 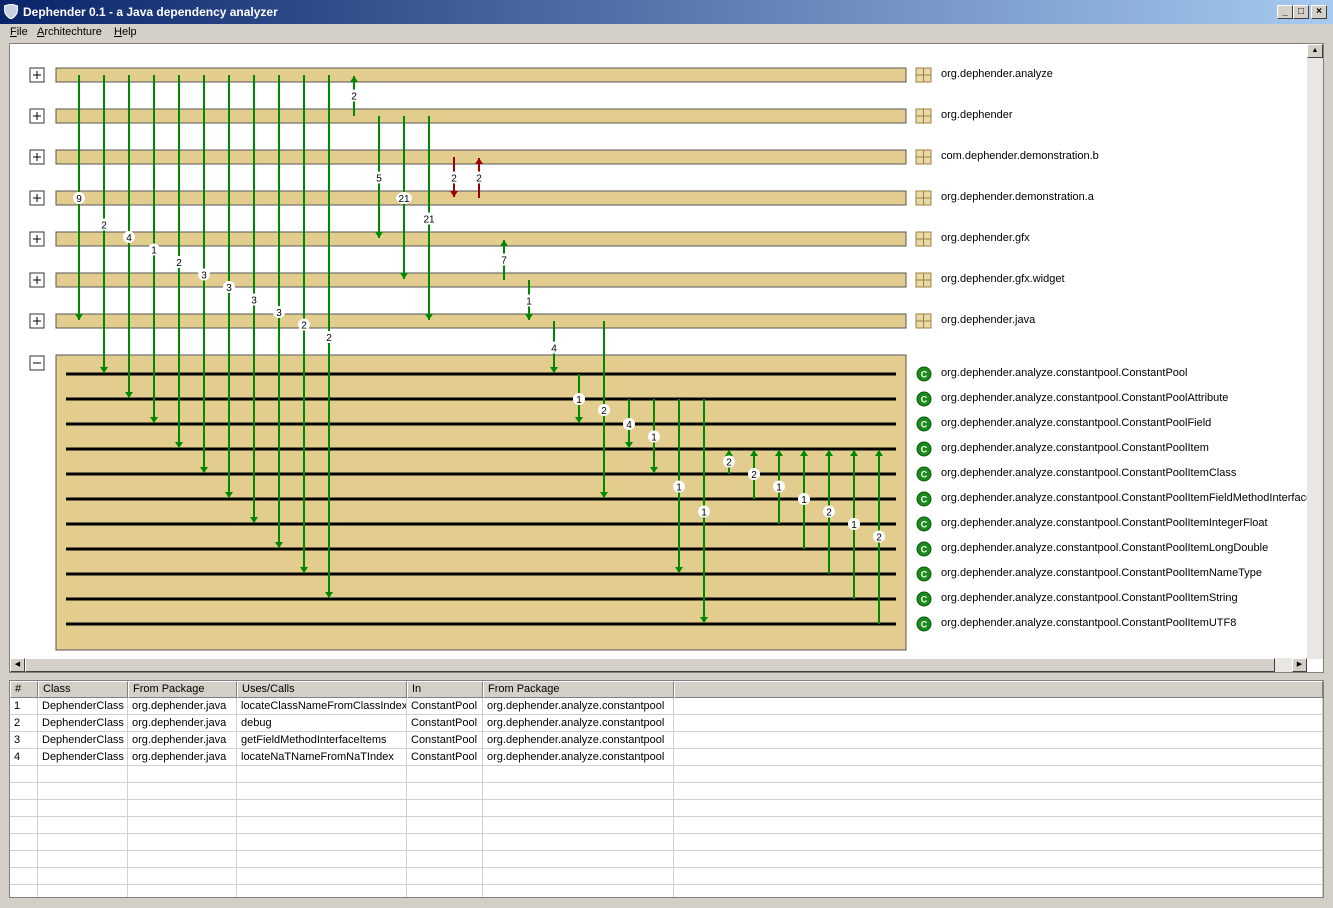 What do you see at coordinates (125, 32) in the screenshot?
I see `menu-help: Help` at bounding box center [125, 32].